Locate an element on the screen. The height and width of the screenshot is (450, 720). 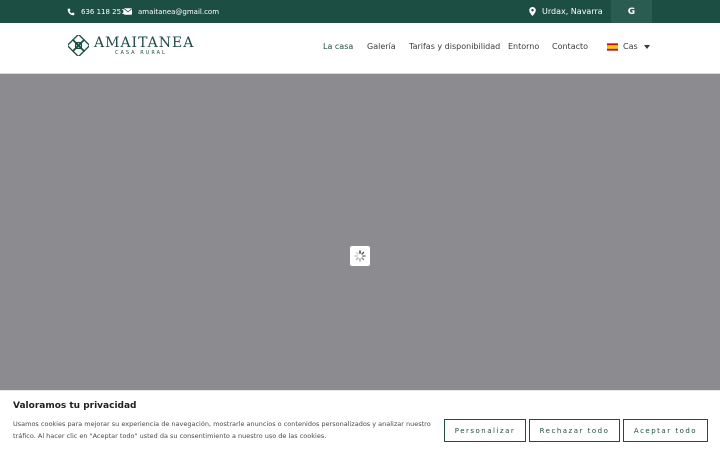
google-button: G is located at coordinates (631, 11).